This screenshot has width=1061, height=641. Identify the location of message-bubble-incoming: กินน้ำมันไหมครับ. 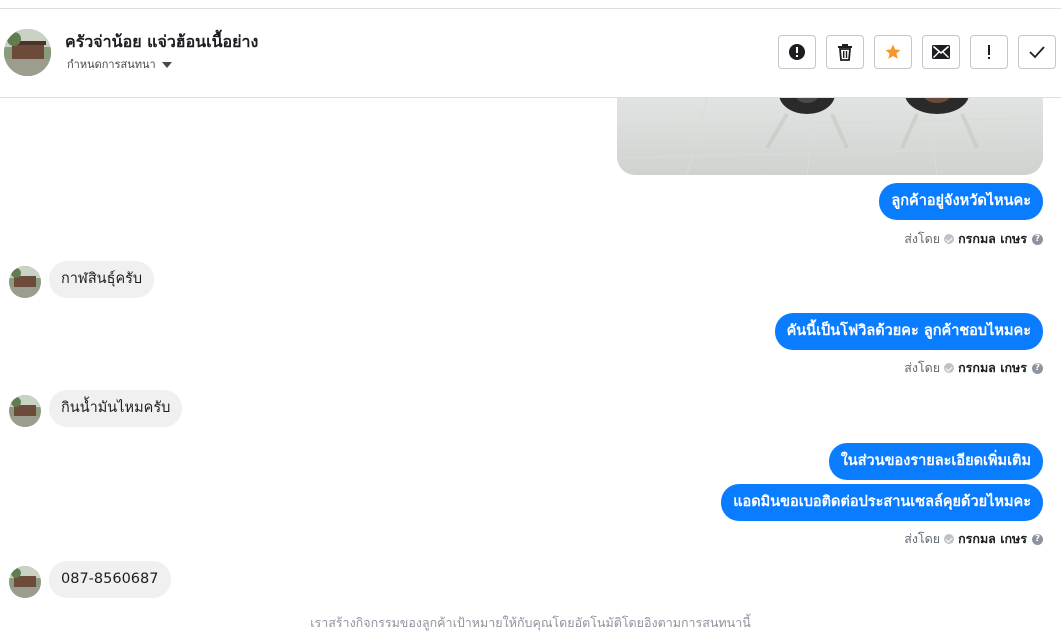
(116, 408).